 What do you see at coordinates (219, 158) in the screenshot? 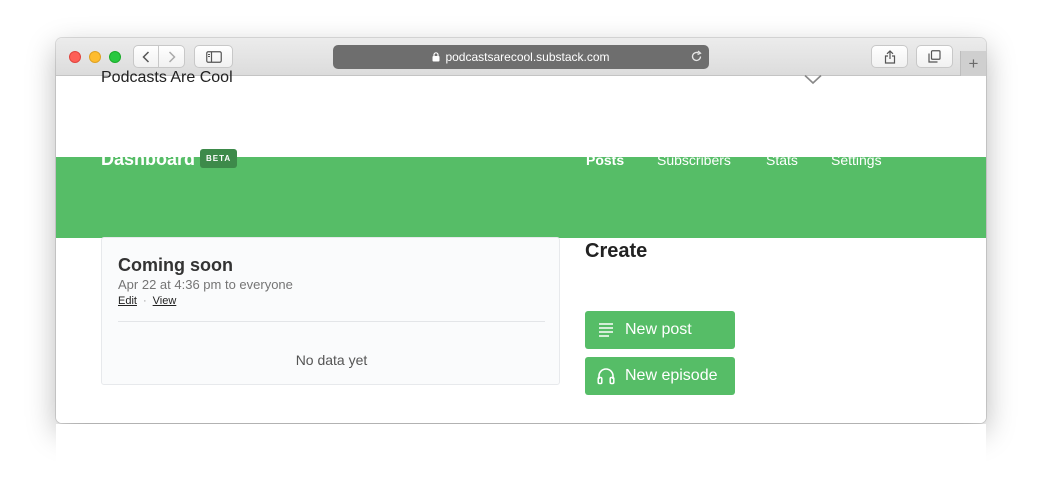
I see `beta-badge: BETA` at bounding box center [219, 158].